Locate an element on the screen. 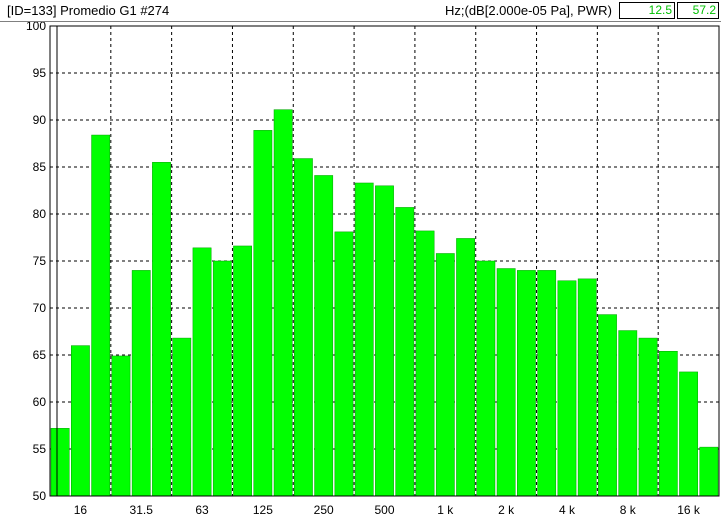 The image size is (721, 524). x-tick-label: 31.5 is located at coordinates (142, 510).